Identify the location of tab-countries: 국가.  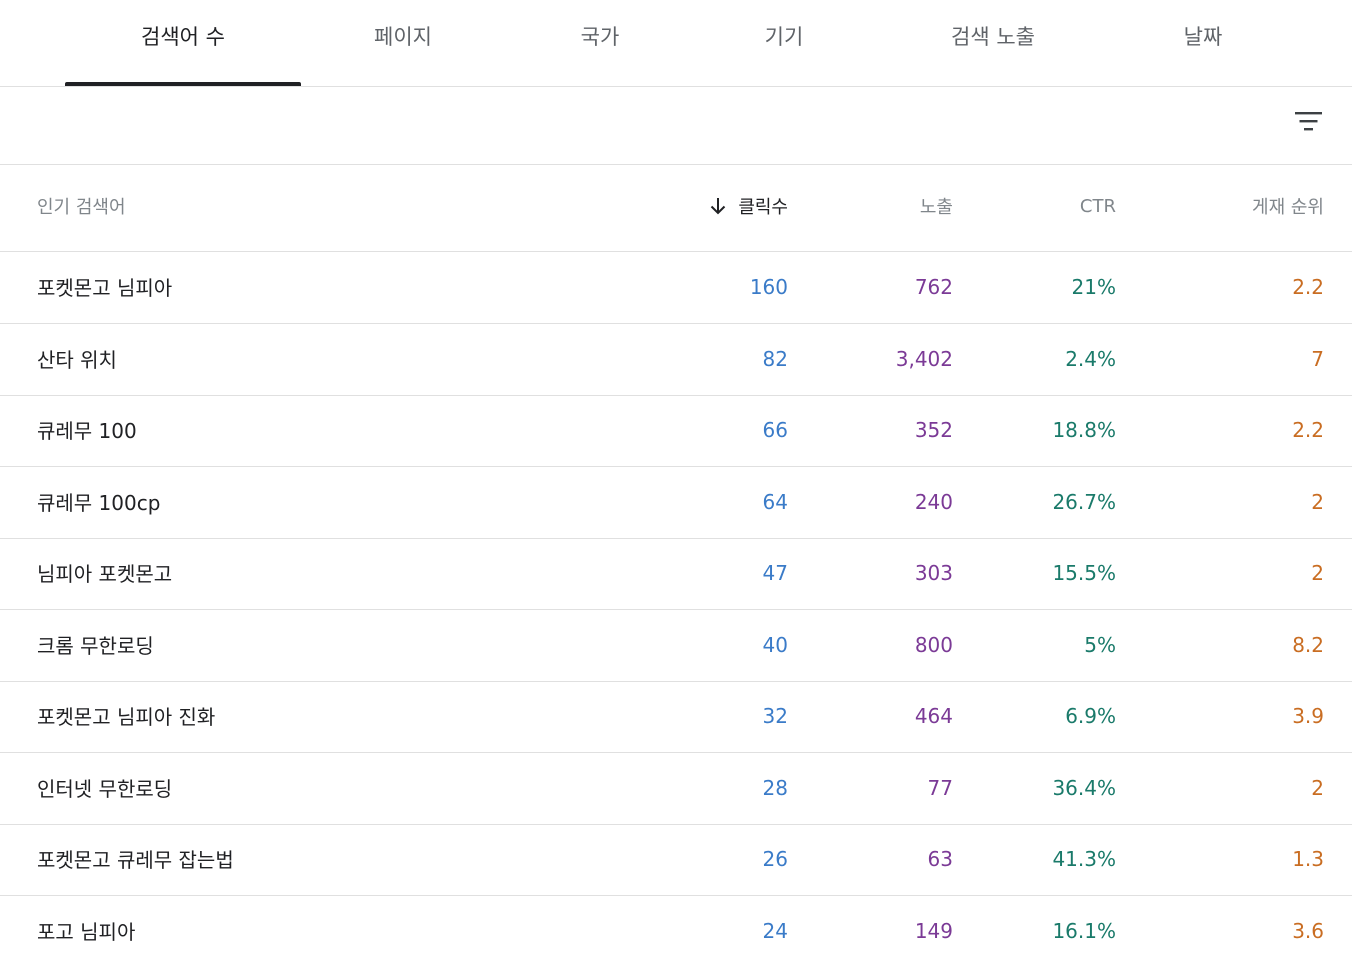
(600, 39).